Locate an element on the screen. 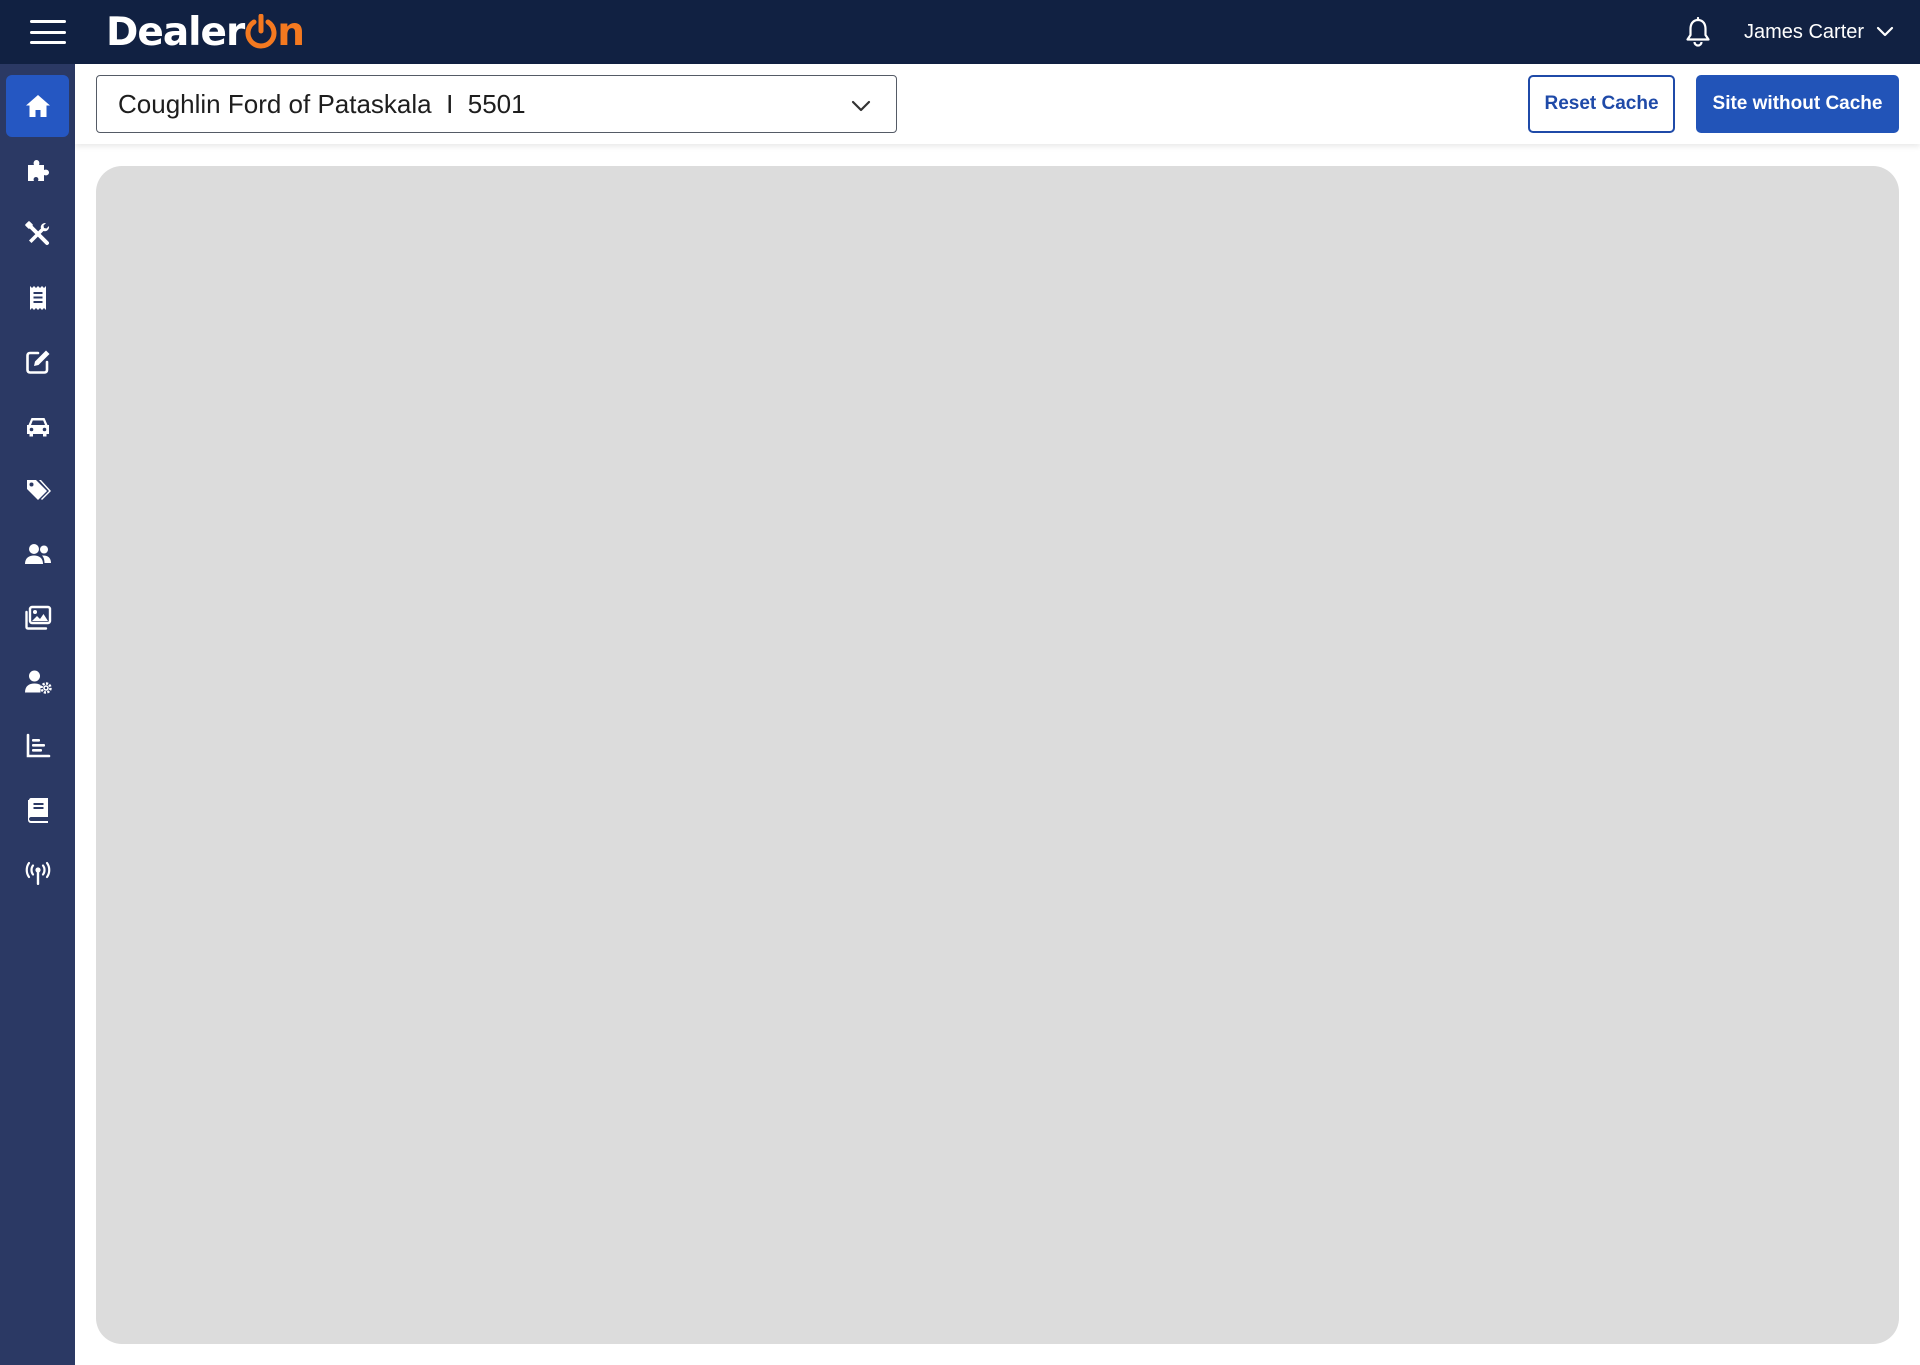  receipt-icon is located at coordinates (37, 298).